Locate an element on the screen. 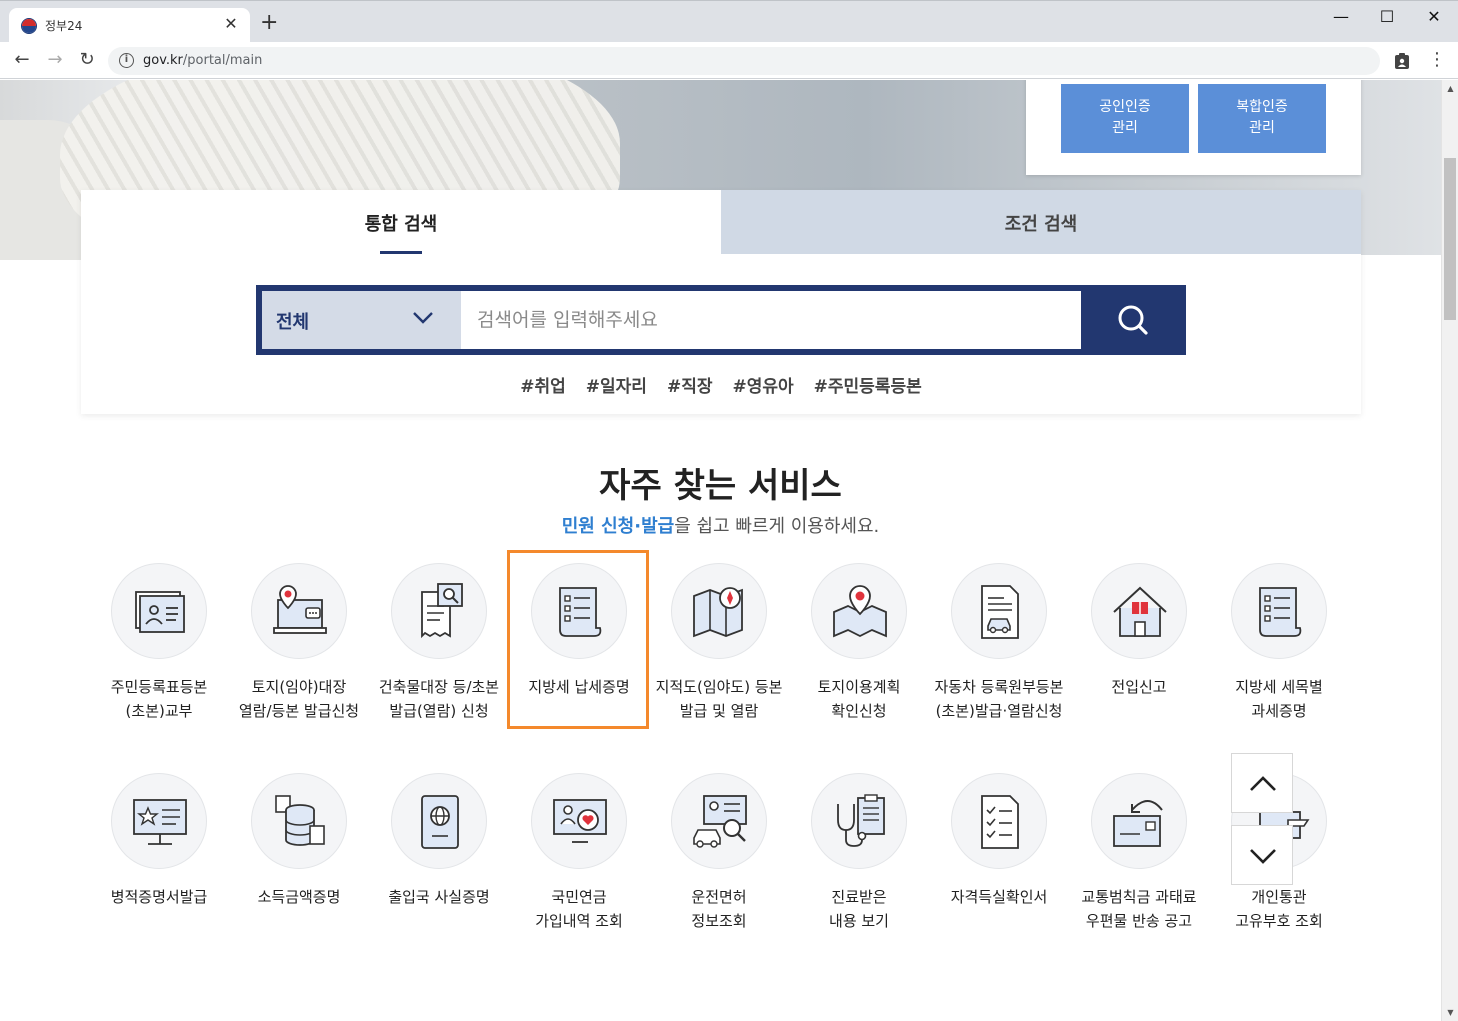 The width and height of the screenshot is (1458, 1021). reload-icon: ↻ is located at coordinates (87, 59).